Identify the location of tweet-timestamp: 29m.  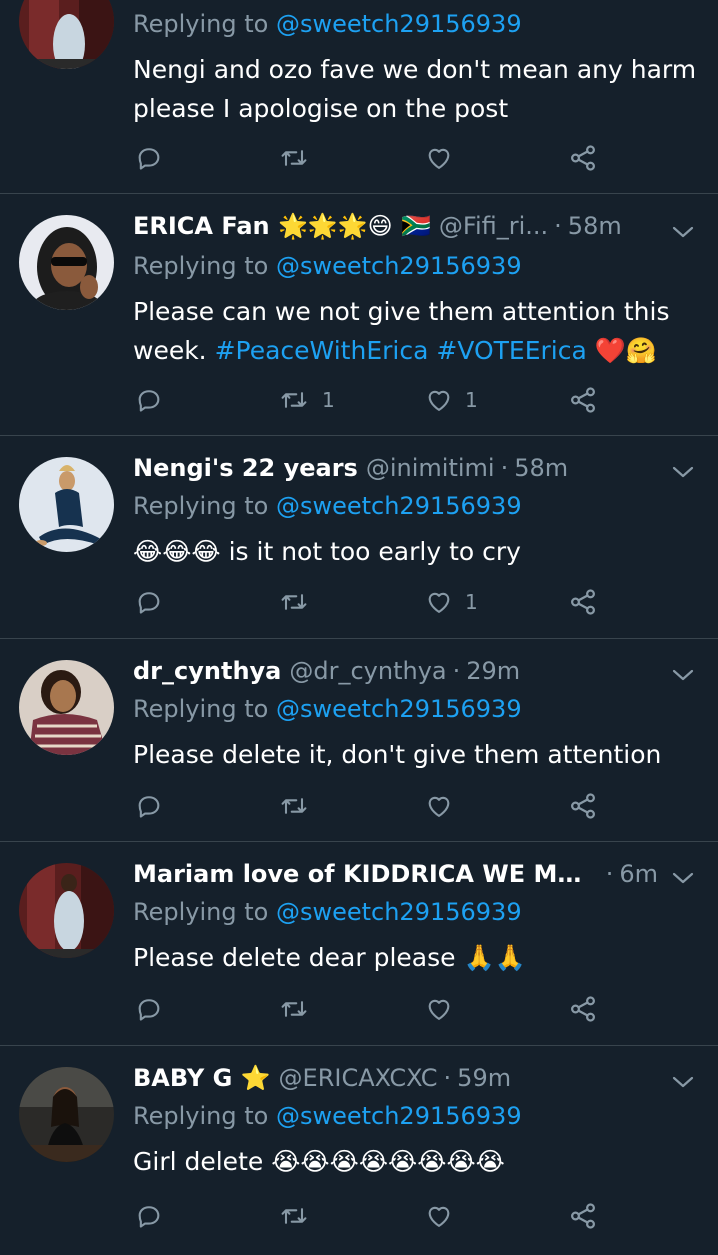
(493, 671).